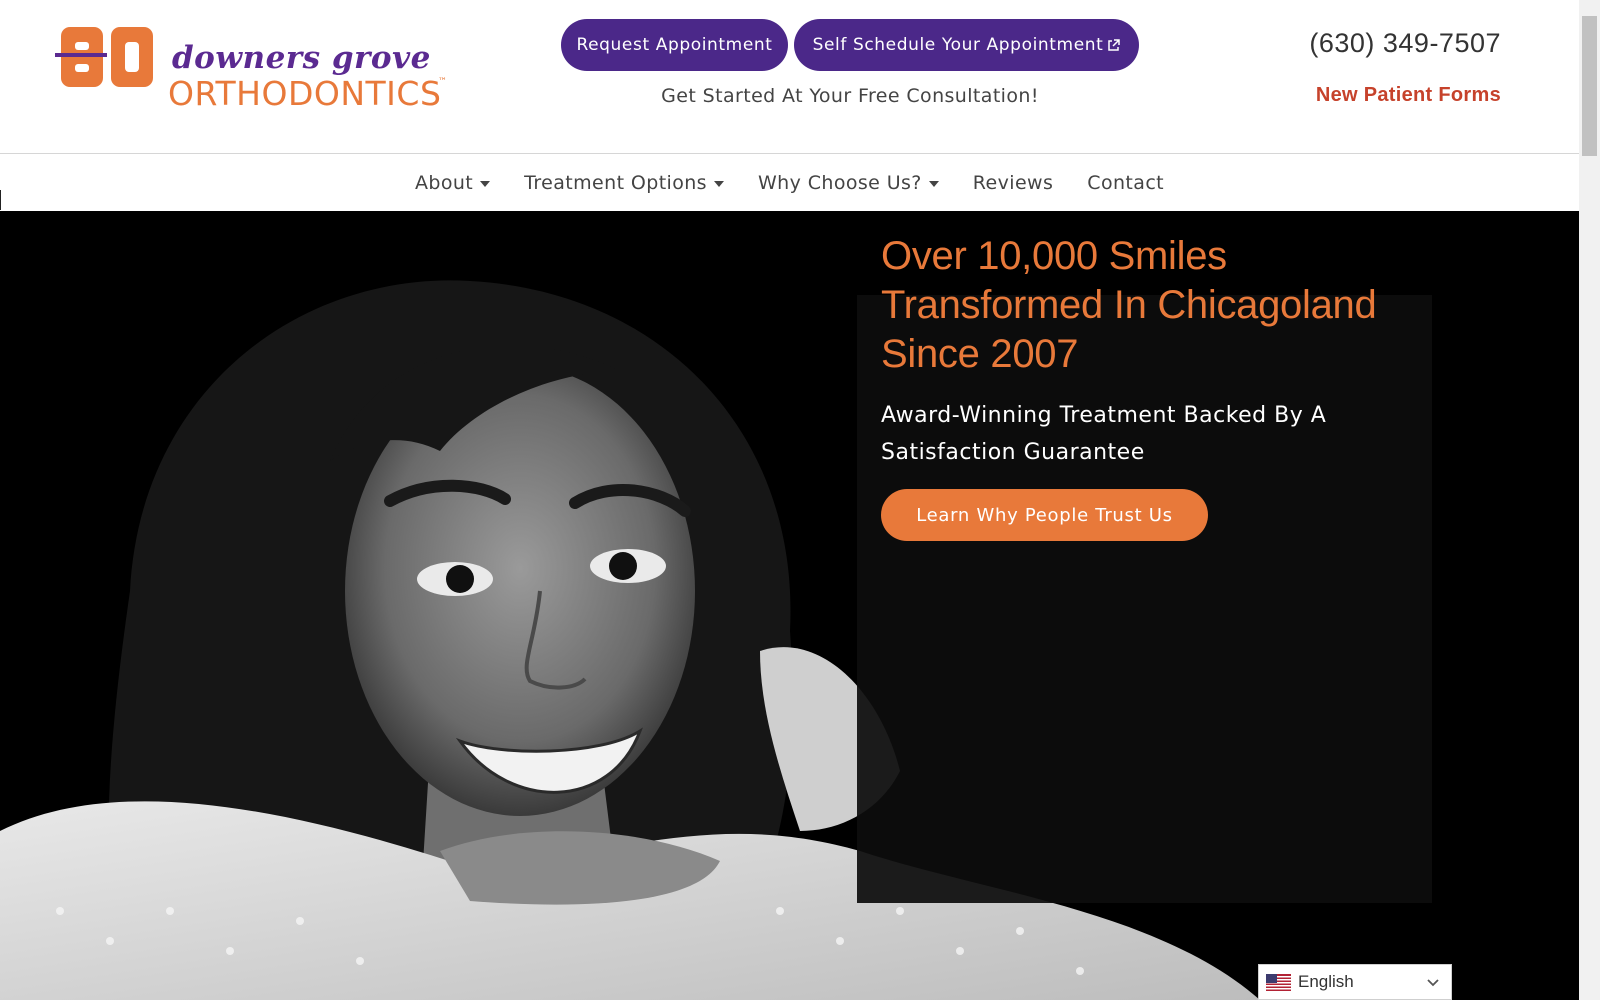 This screenshot has width=1600, height=1000. I want to click on nav-label: Reviews, so click(1013, 182).